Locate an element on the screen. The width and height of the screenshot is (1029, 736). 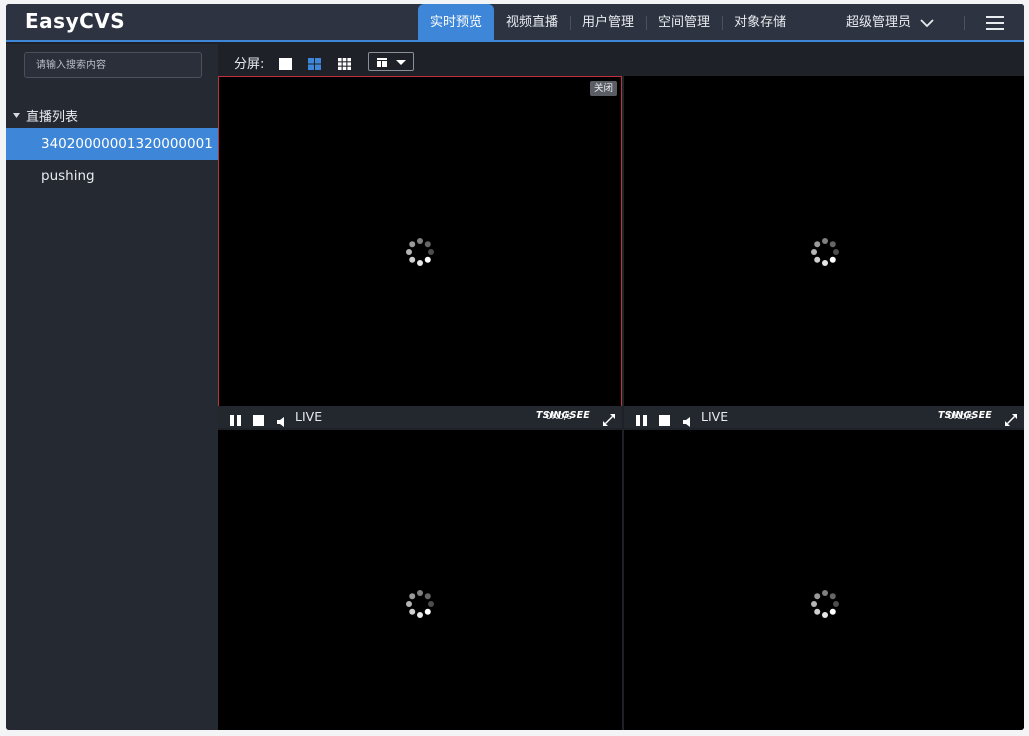
user-name: 超级管理员 is located at coordinates (879, 22).